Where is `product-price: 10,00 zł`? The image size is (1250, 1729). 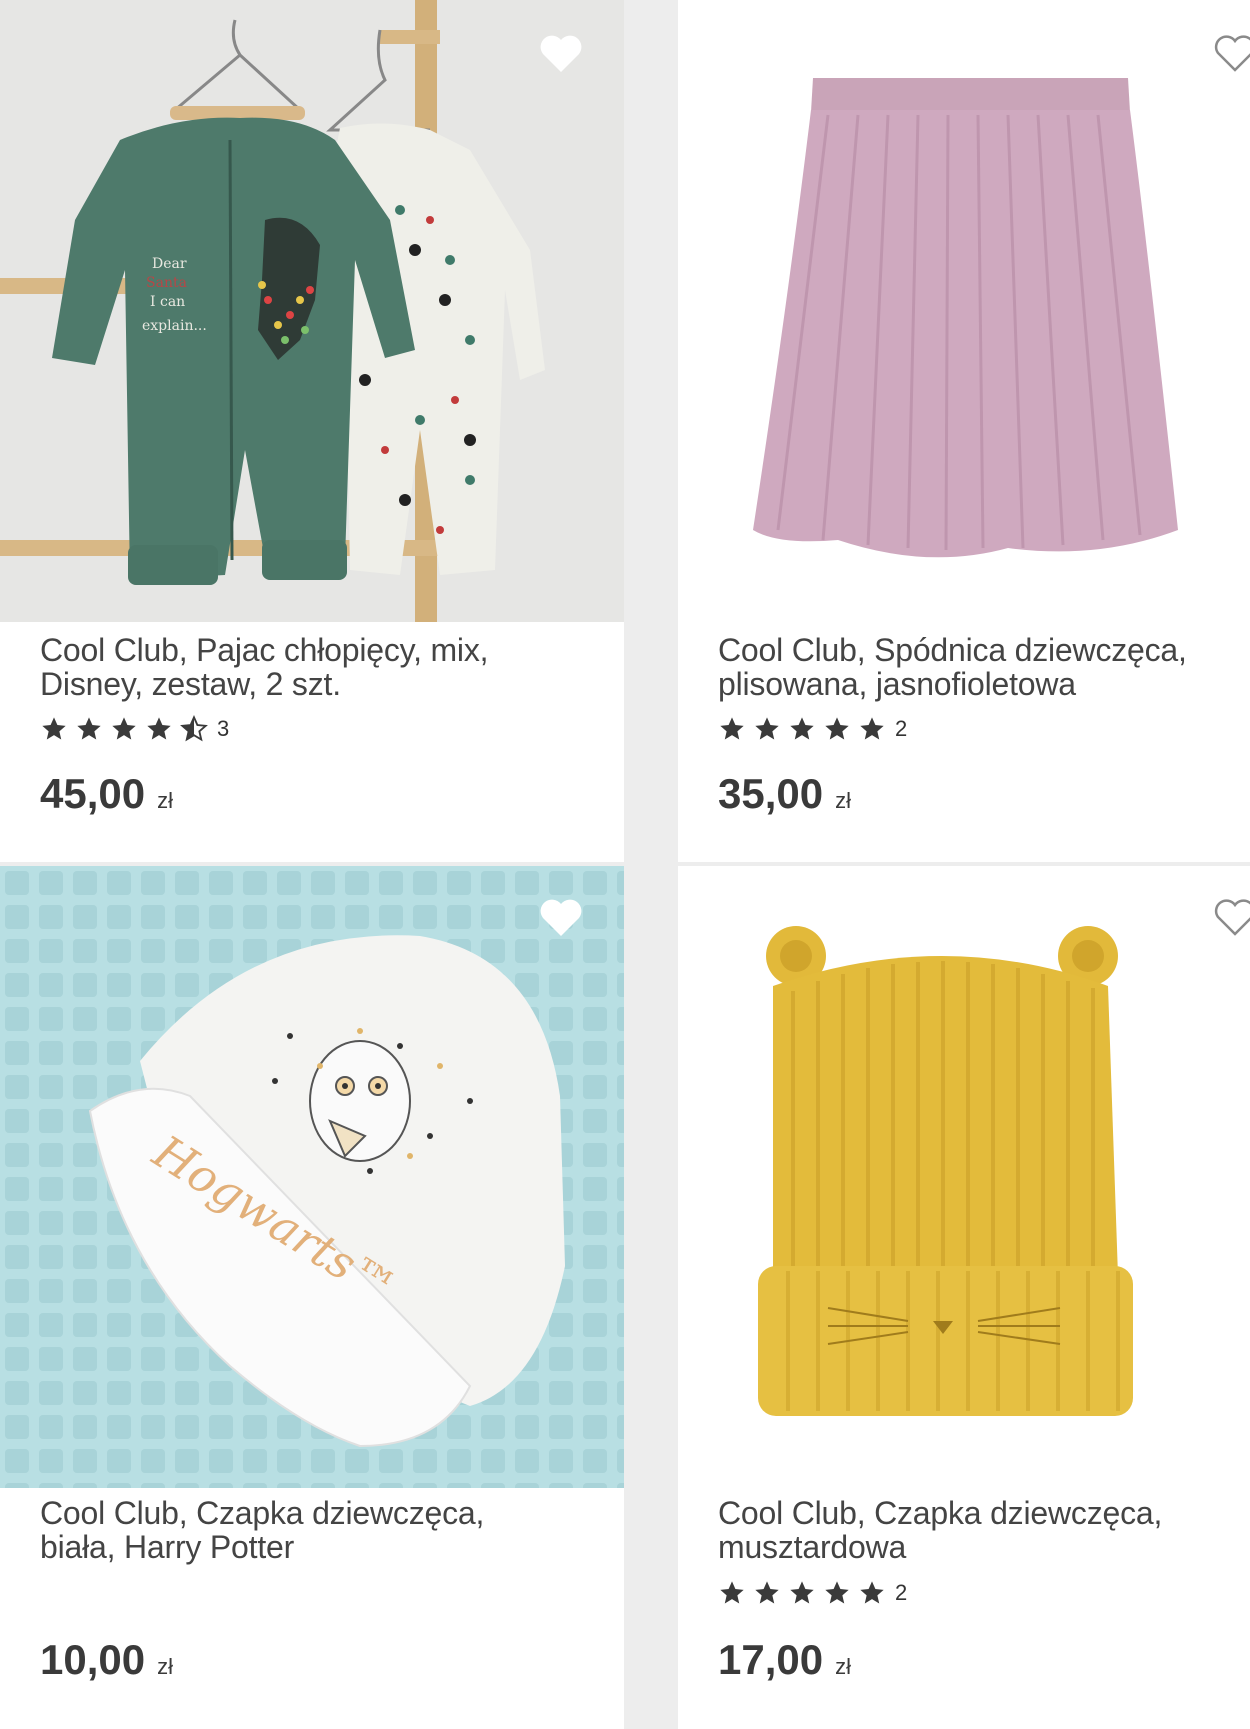 product-price: 10,00 zł is located at coordinates (106, 1659).